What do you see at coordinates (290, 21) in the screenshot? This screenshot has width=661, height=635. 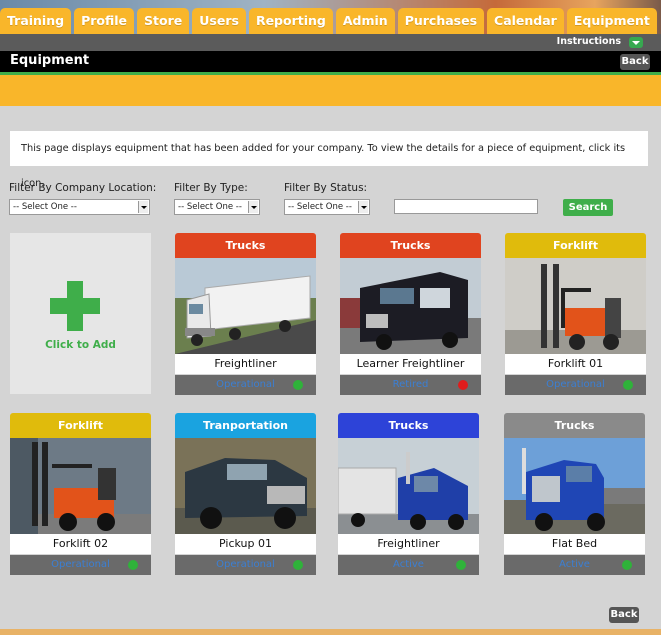 I see `tab-reporting: Reporting` at bounding box center [290, 21].